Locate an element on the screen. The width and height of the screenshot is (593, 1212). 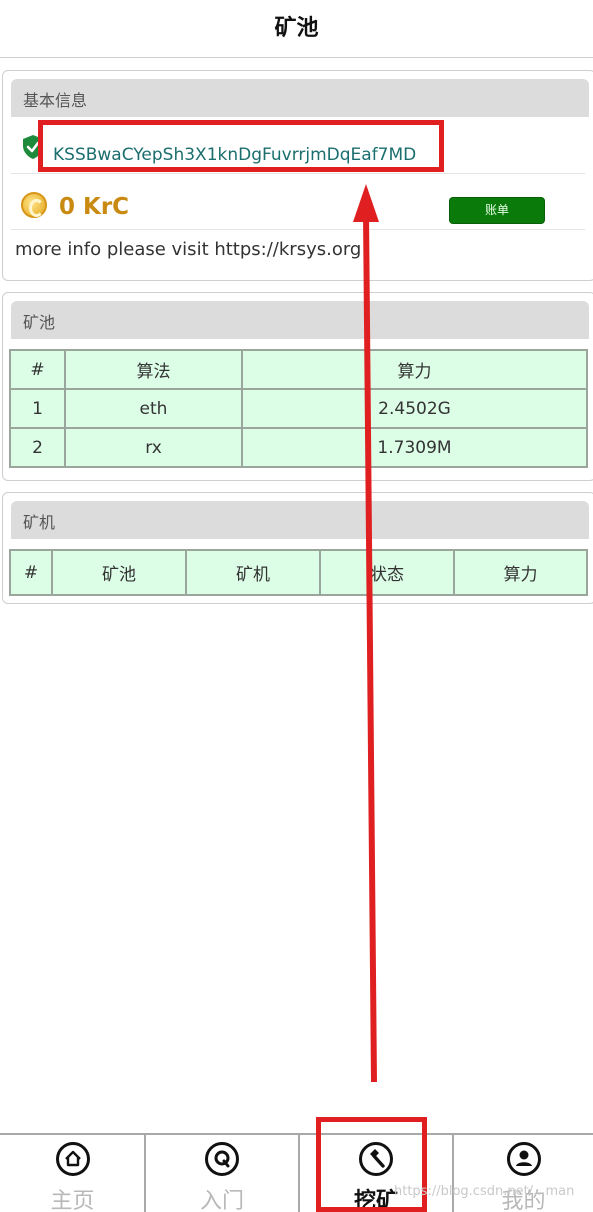
basic-info-heading: 基本信息 is located at coordinates (55, 100).